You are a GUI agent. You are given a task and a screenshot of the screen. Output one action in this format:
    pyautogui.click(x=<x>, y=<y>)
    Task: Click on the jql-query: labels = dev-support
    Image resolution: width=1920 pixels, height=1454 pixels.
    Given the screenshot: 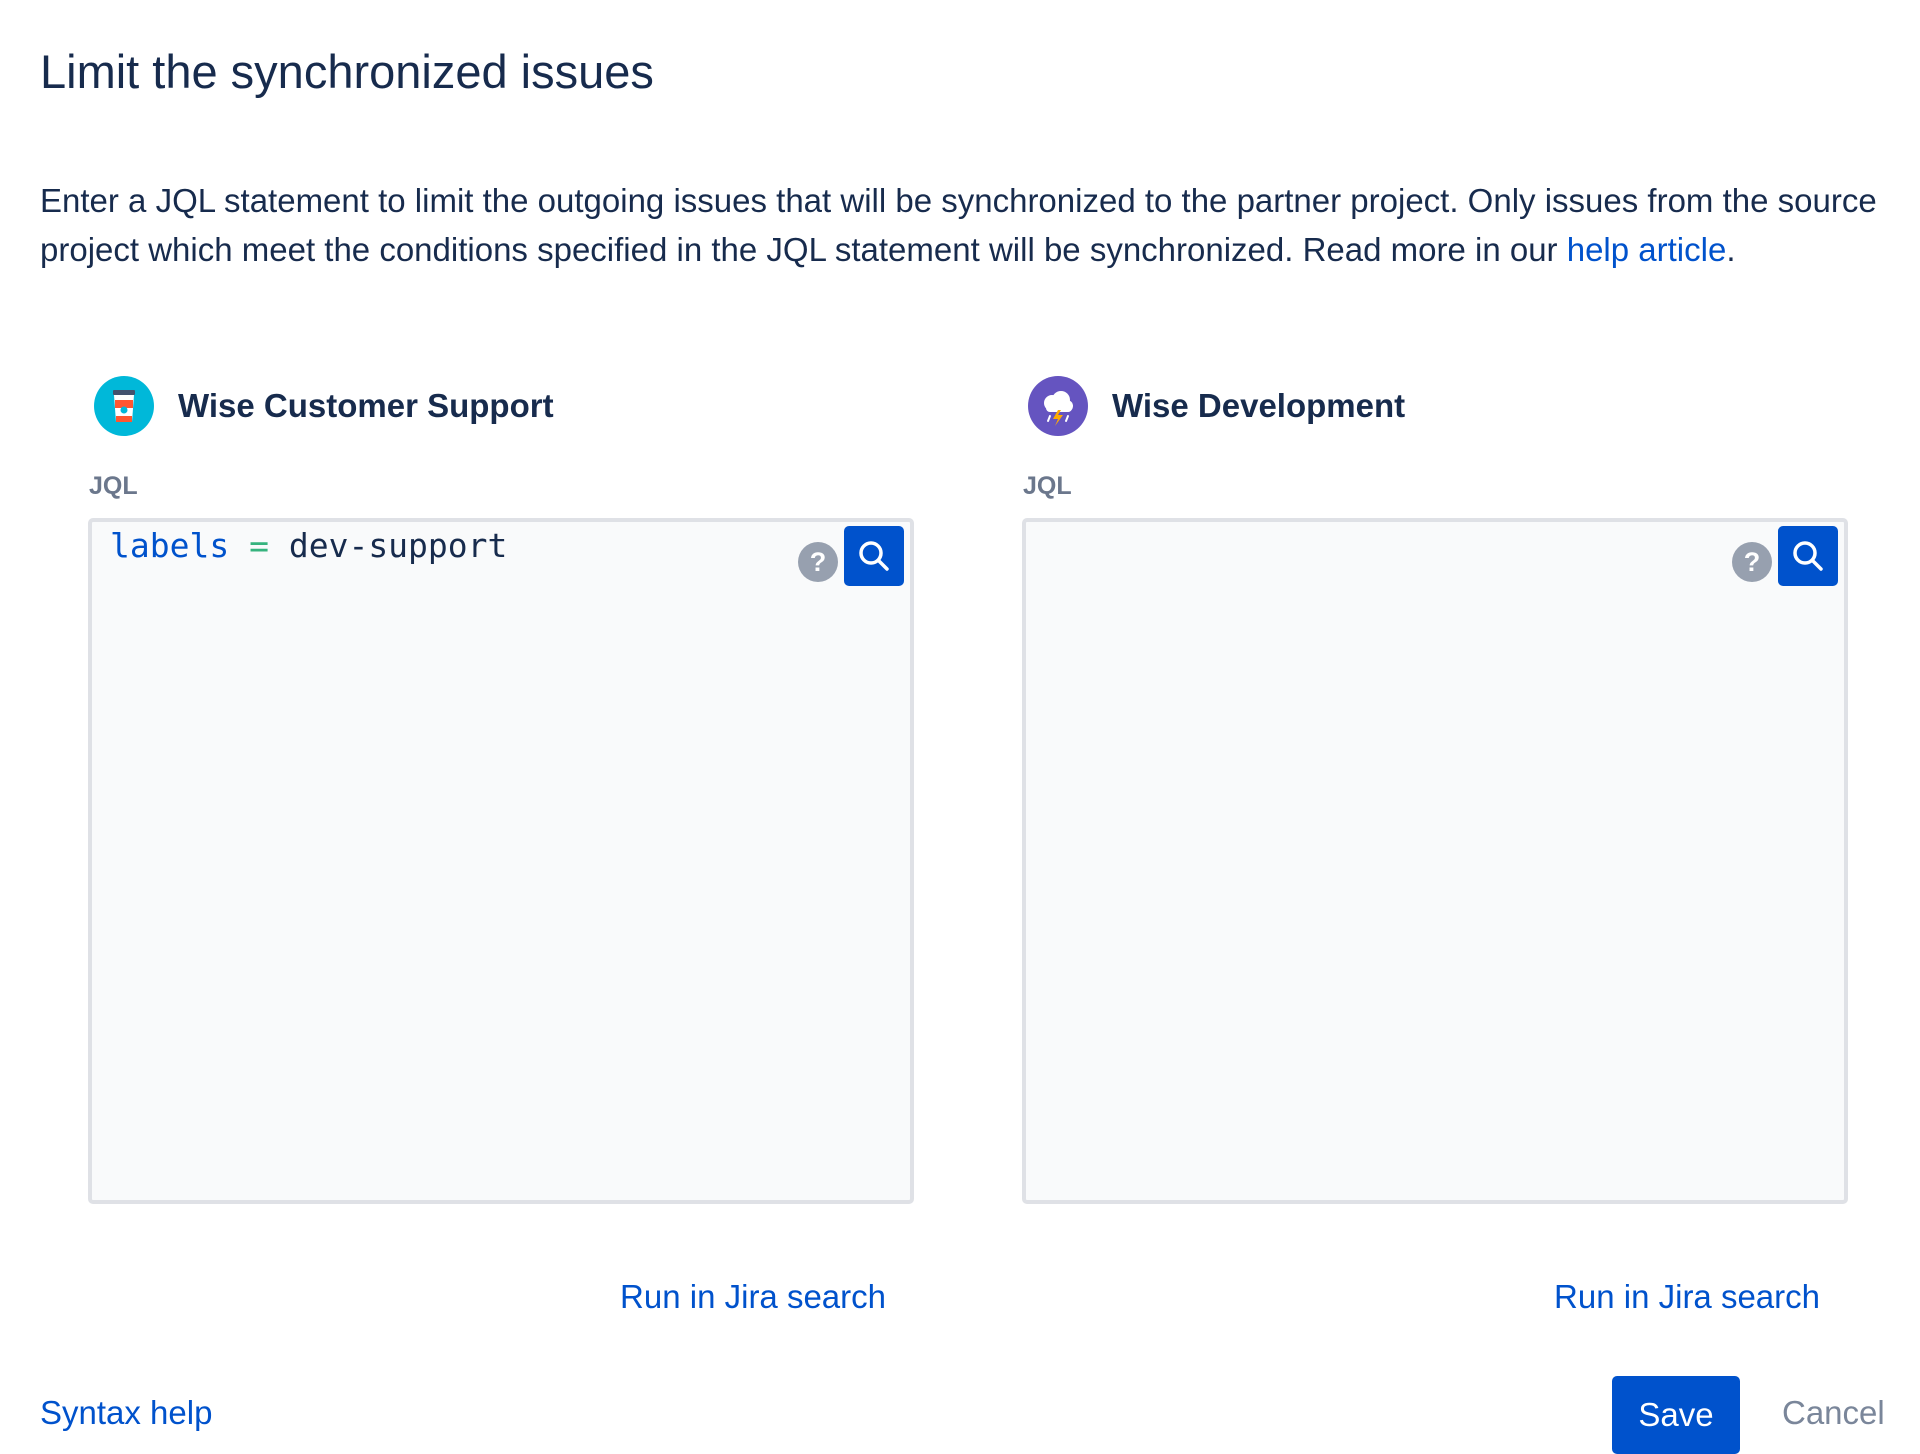 What is the action you would take?
    pyautogui.click(x=308, y=546)
    